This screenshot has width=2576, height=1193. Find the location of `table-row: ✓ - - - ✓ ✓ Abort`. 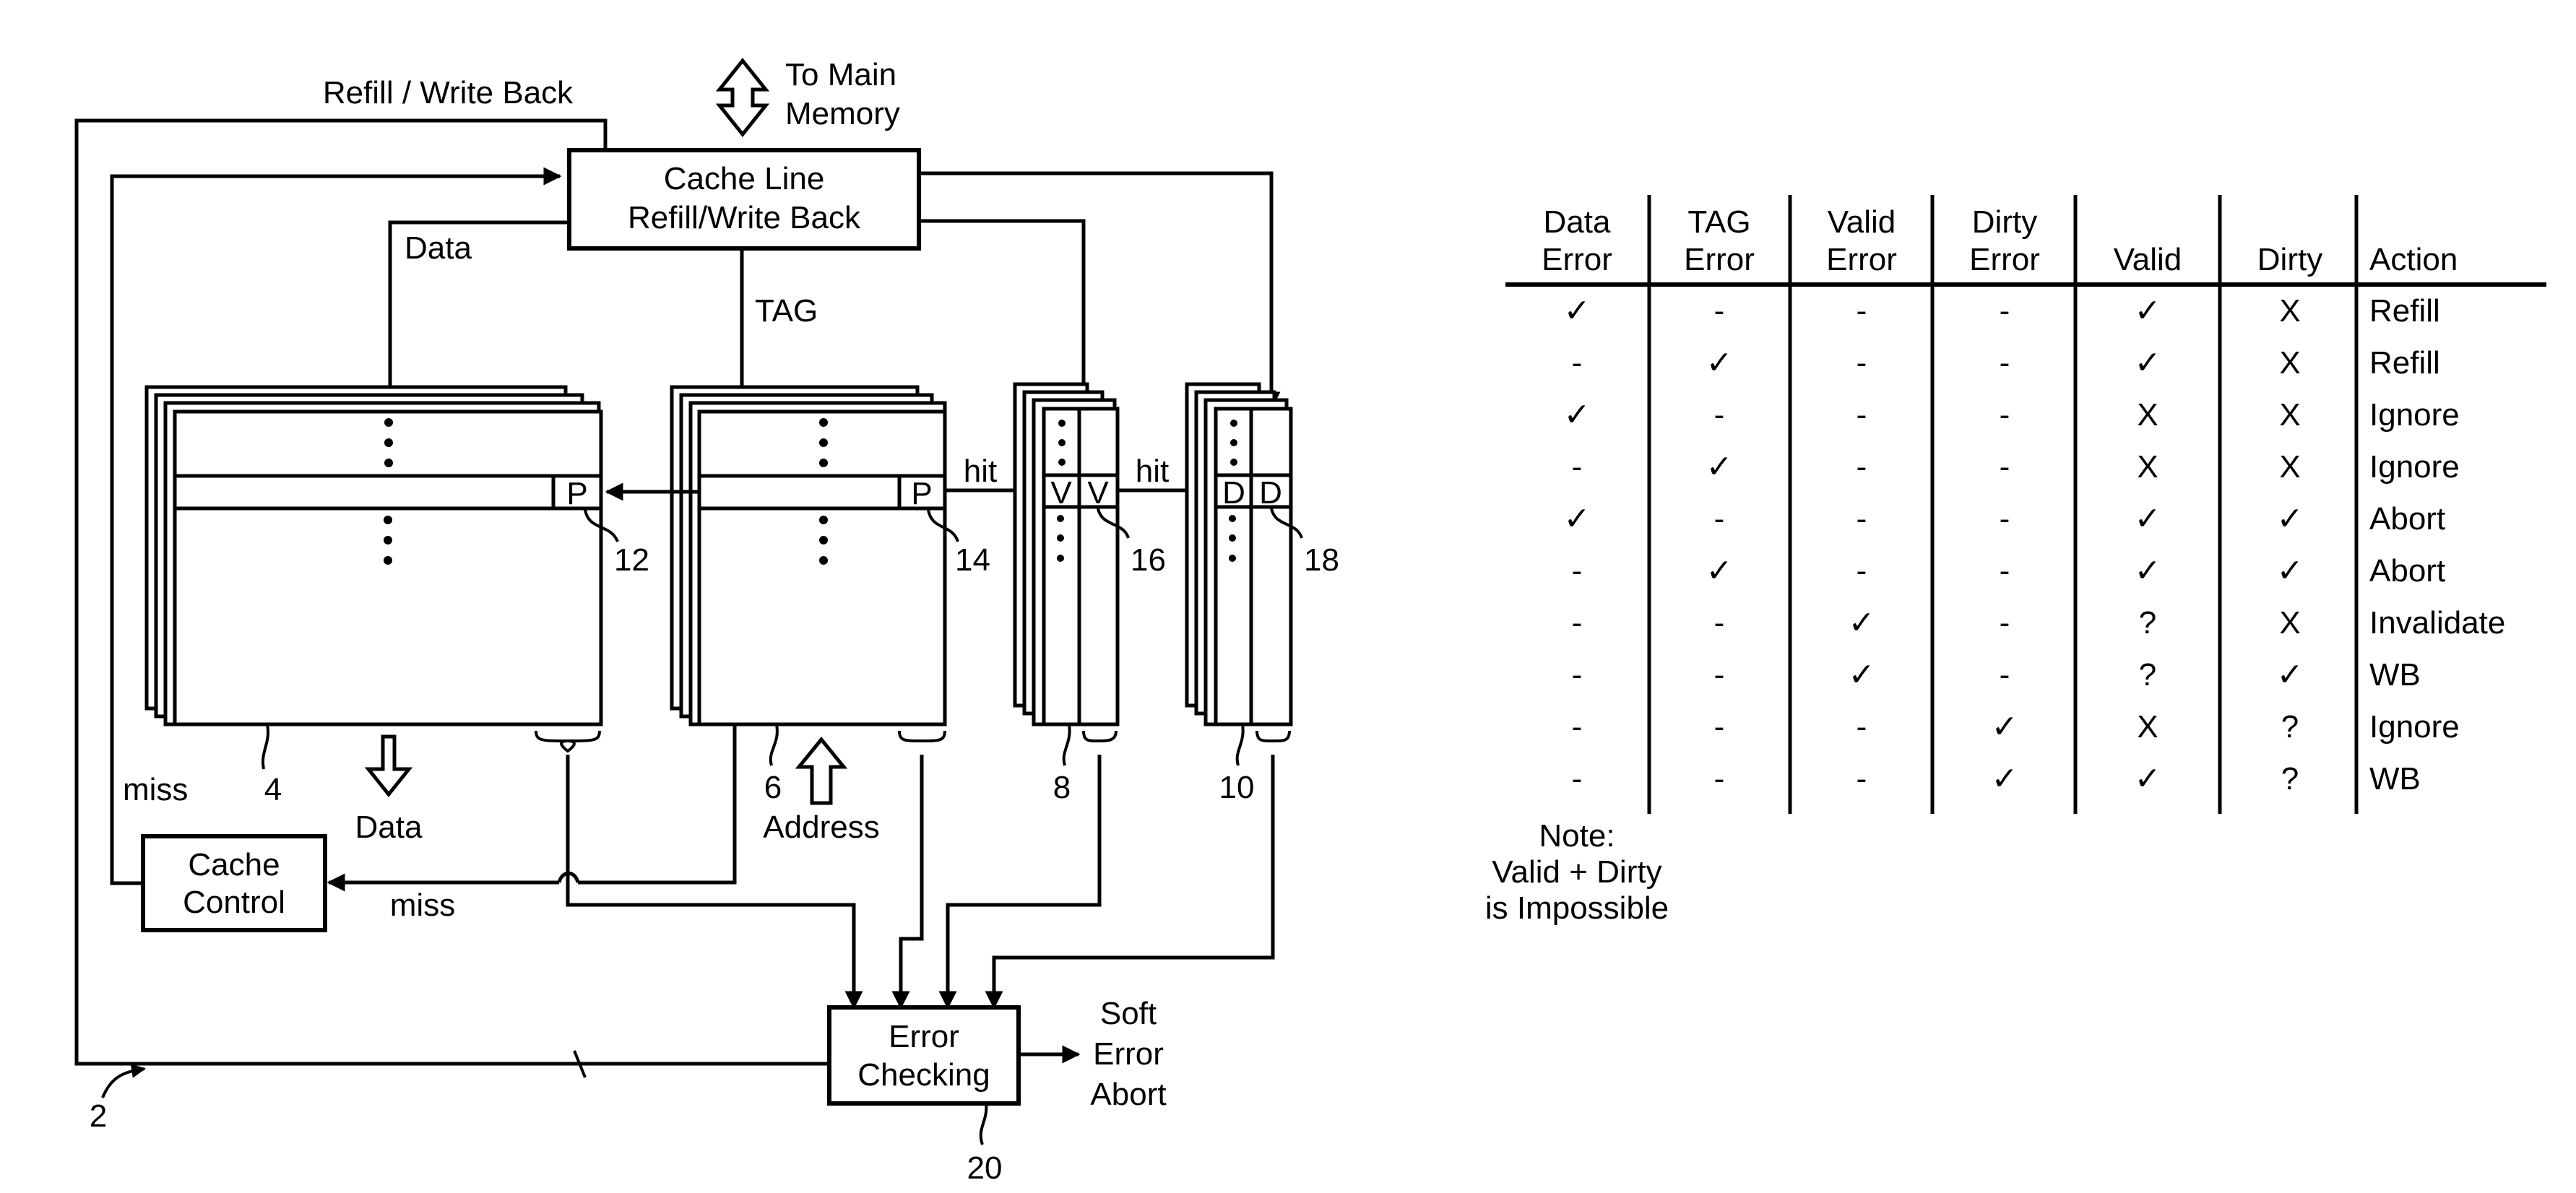

table-row: ✓ - - - ✓ ✓ Abort is located at coordinates (2005, 519).